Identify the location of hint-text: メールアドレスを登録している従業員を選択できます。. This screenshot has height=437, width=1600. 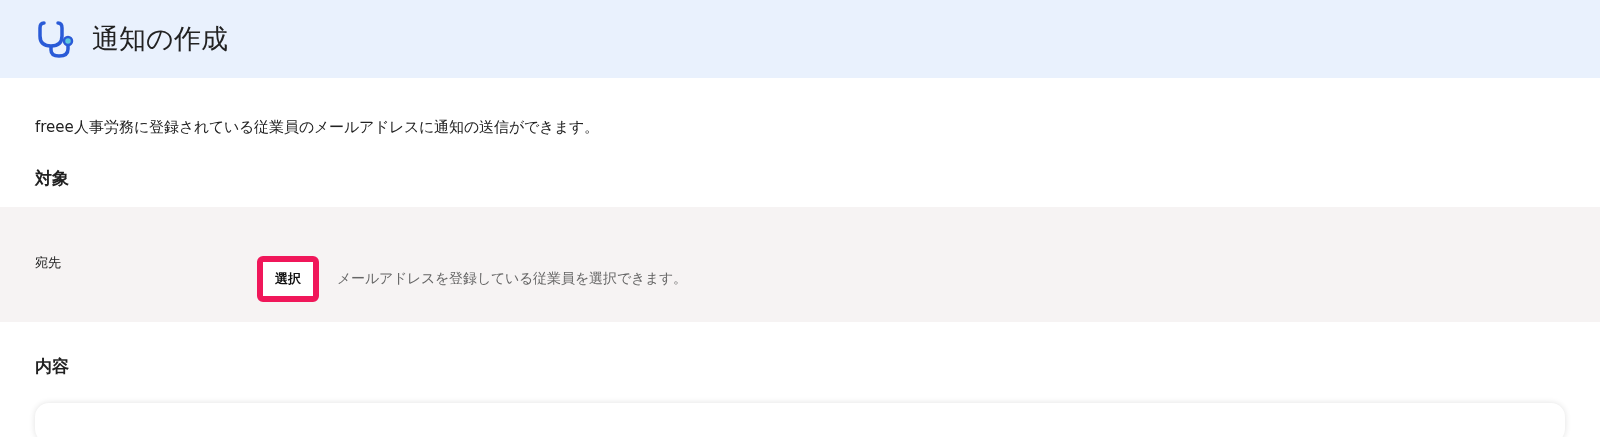
(512, 279).